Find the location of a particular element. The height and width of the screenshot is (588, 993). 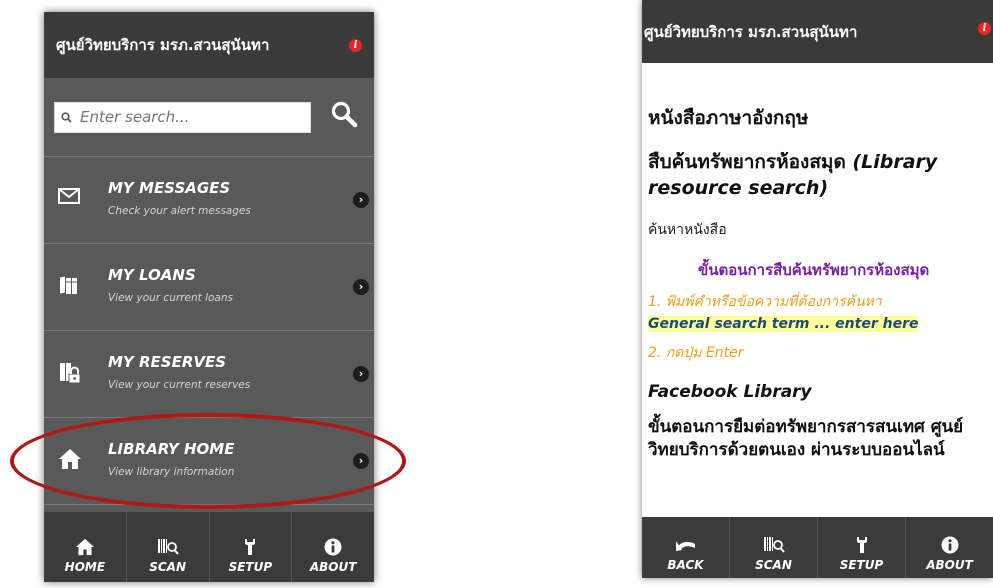

resource-search-thai: สืบค้นทรัพยากรห้องสมุด is located at coordinates (747, 162).